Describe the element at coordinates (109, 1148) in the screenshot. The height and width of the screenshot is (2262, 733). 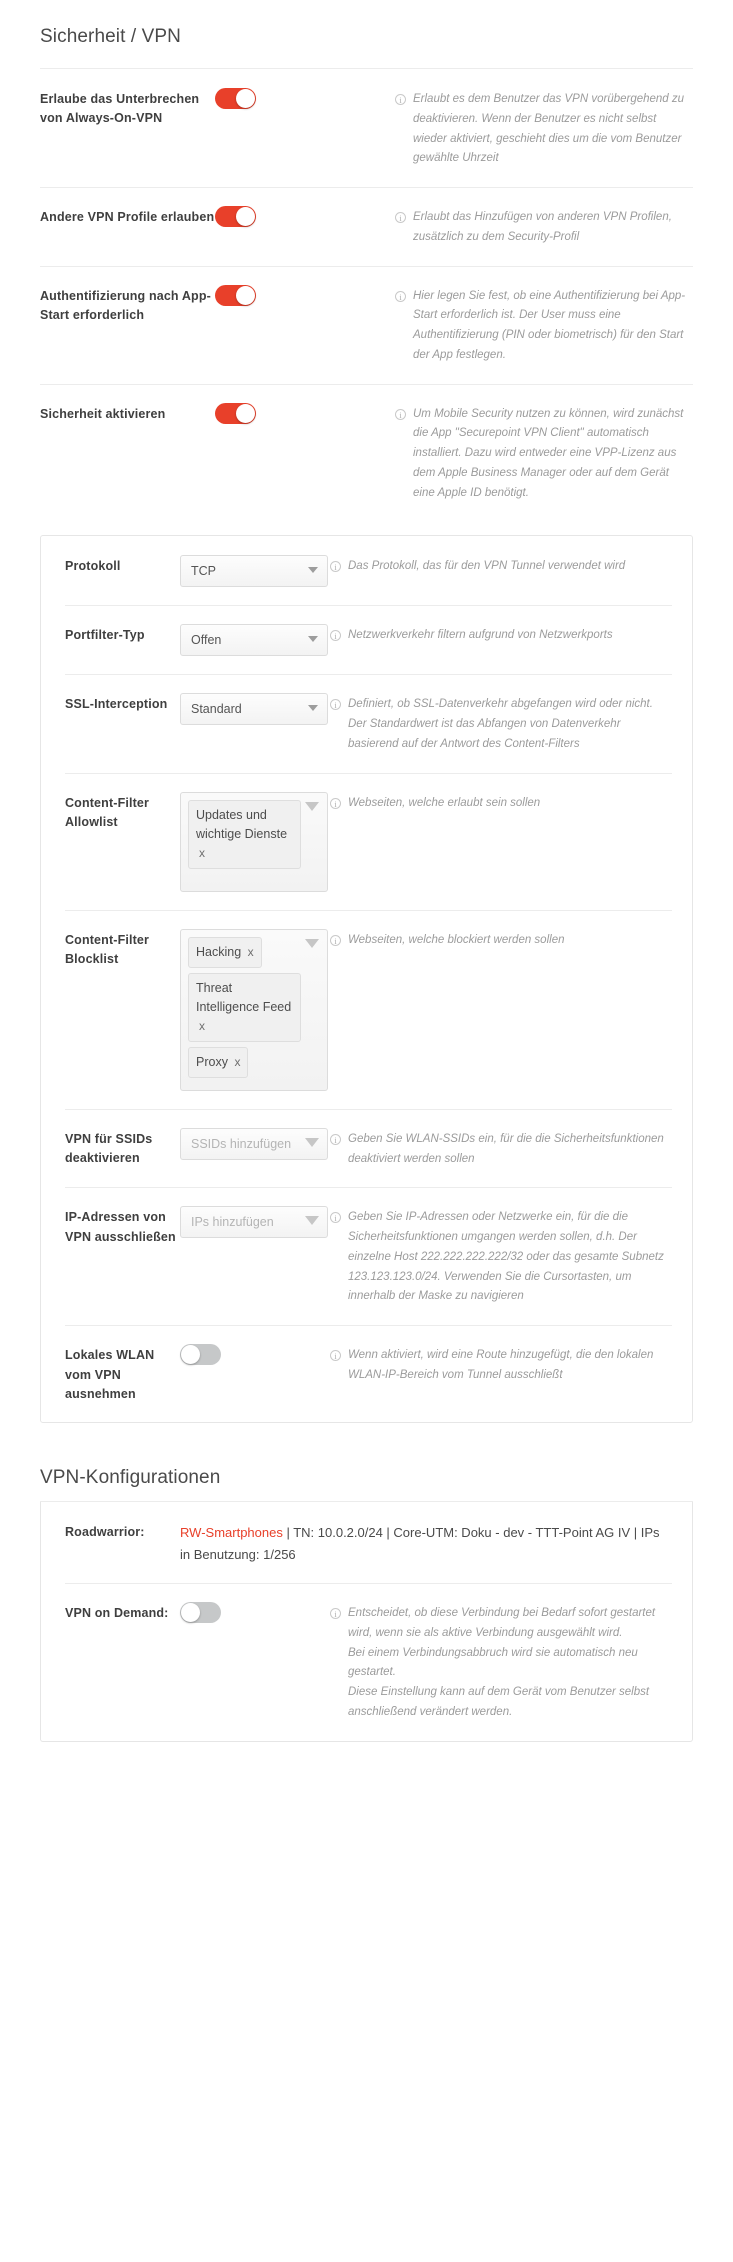
I see `setting-label: VPN für SSIDs deaktivieren` at that location.